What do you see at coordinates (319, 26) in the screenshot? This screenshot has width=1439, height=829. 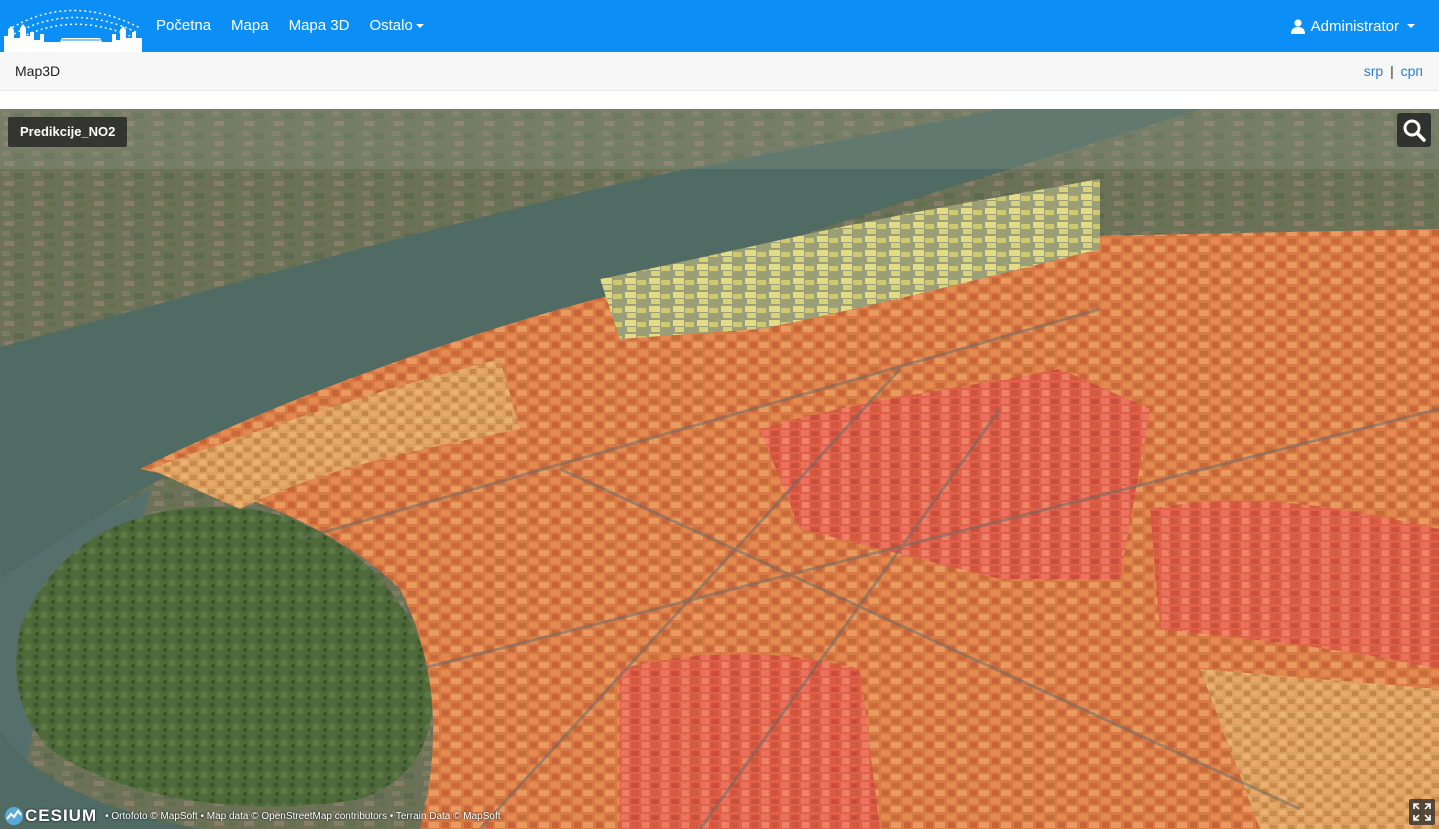 I see `nav-link-map-3d: Mapa 3D` at bounding box center [319, 26].